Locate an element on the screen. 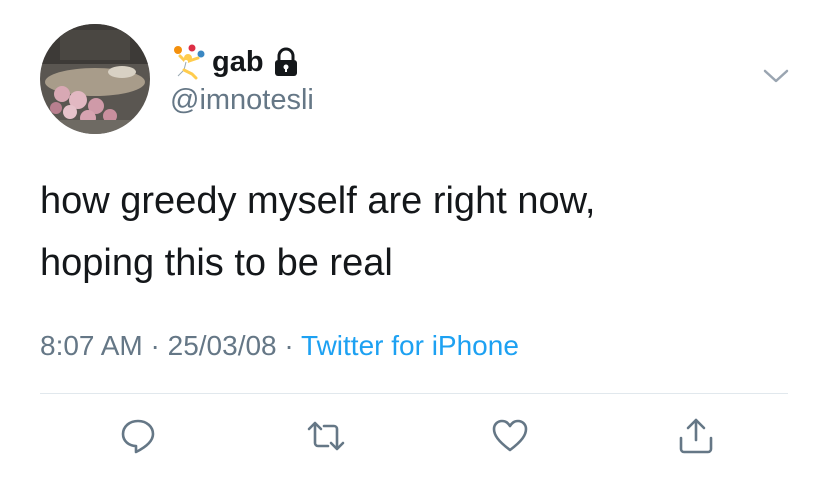 This screenshot has width=828, height=482. avatar is located at coordinates (95, 79).